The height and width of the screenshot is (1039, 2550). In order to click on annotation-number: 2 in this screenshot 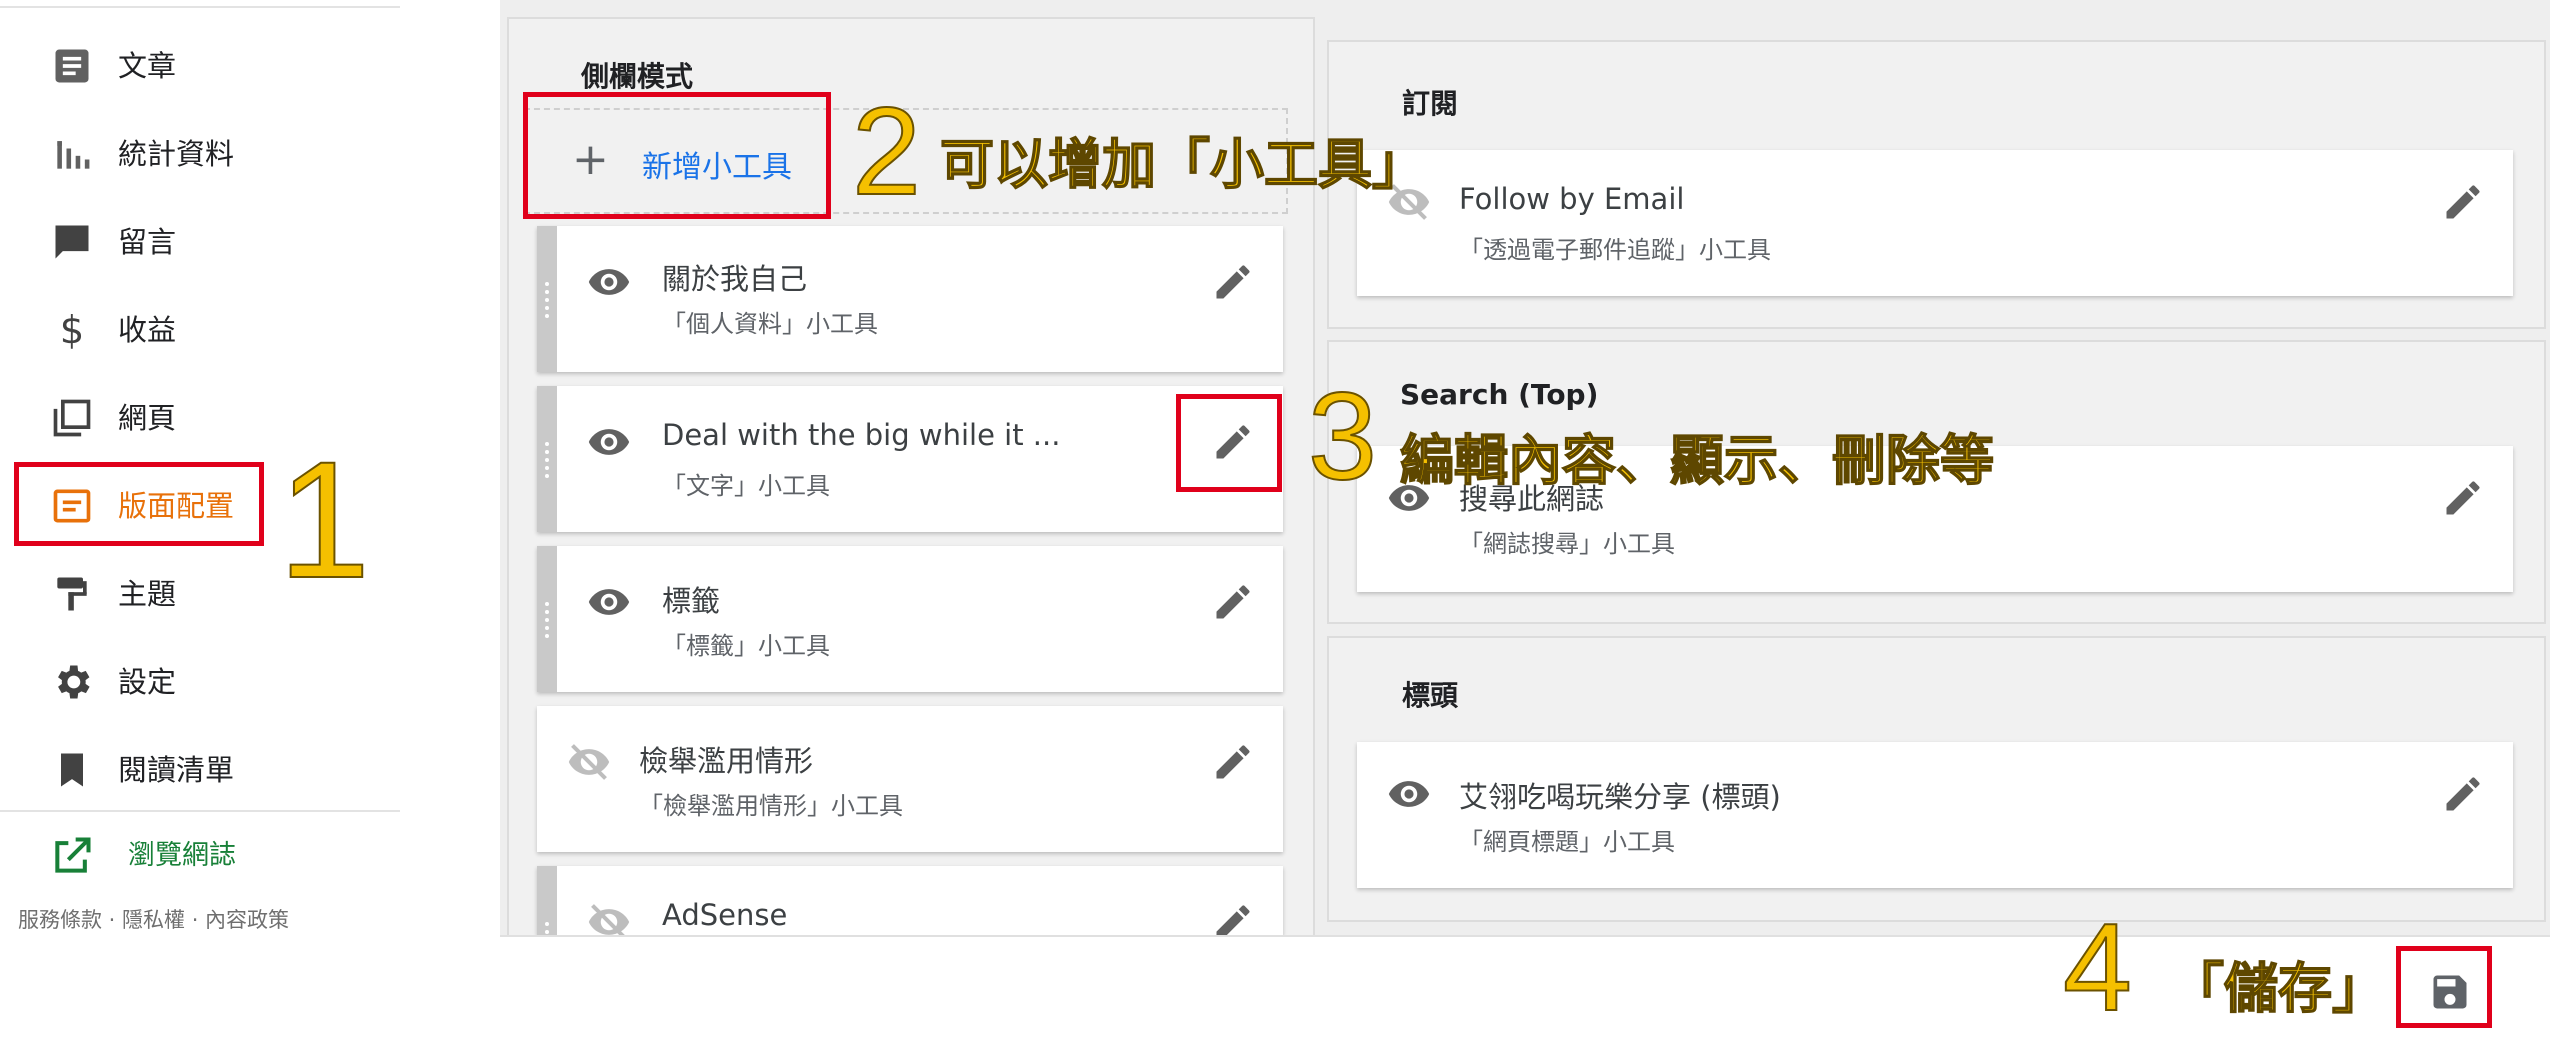, I will do `click(886, 152)`.